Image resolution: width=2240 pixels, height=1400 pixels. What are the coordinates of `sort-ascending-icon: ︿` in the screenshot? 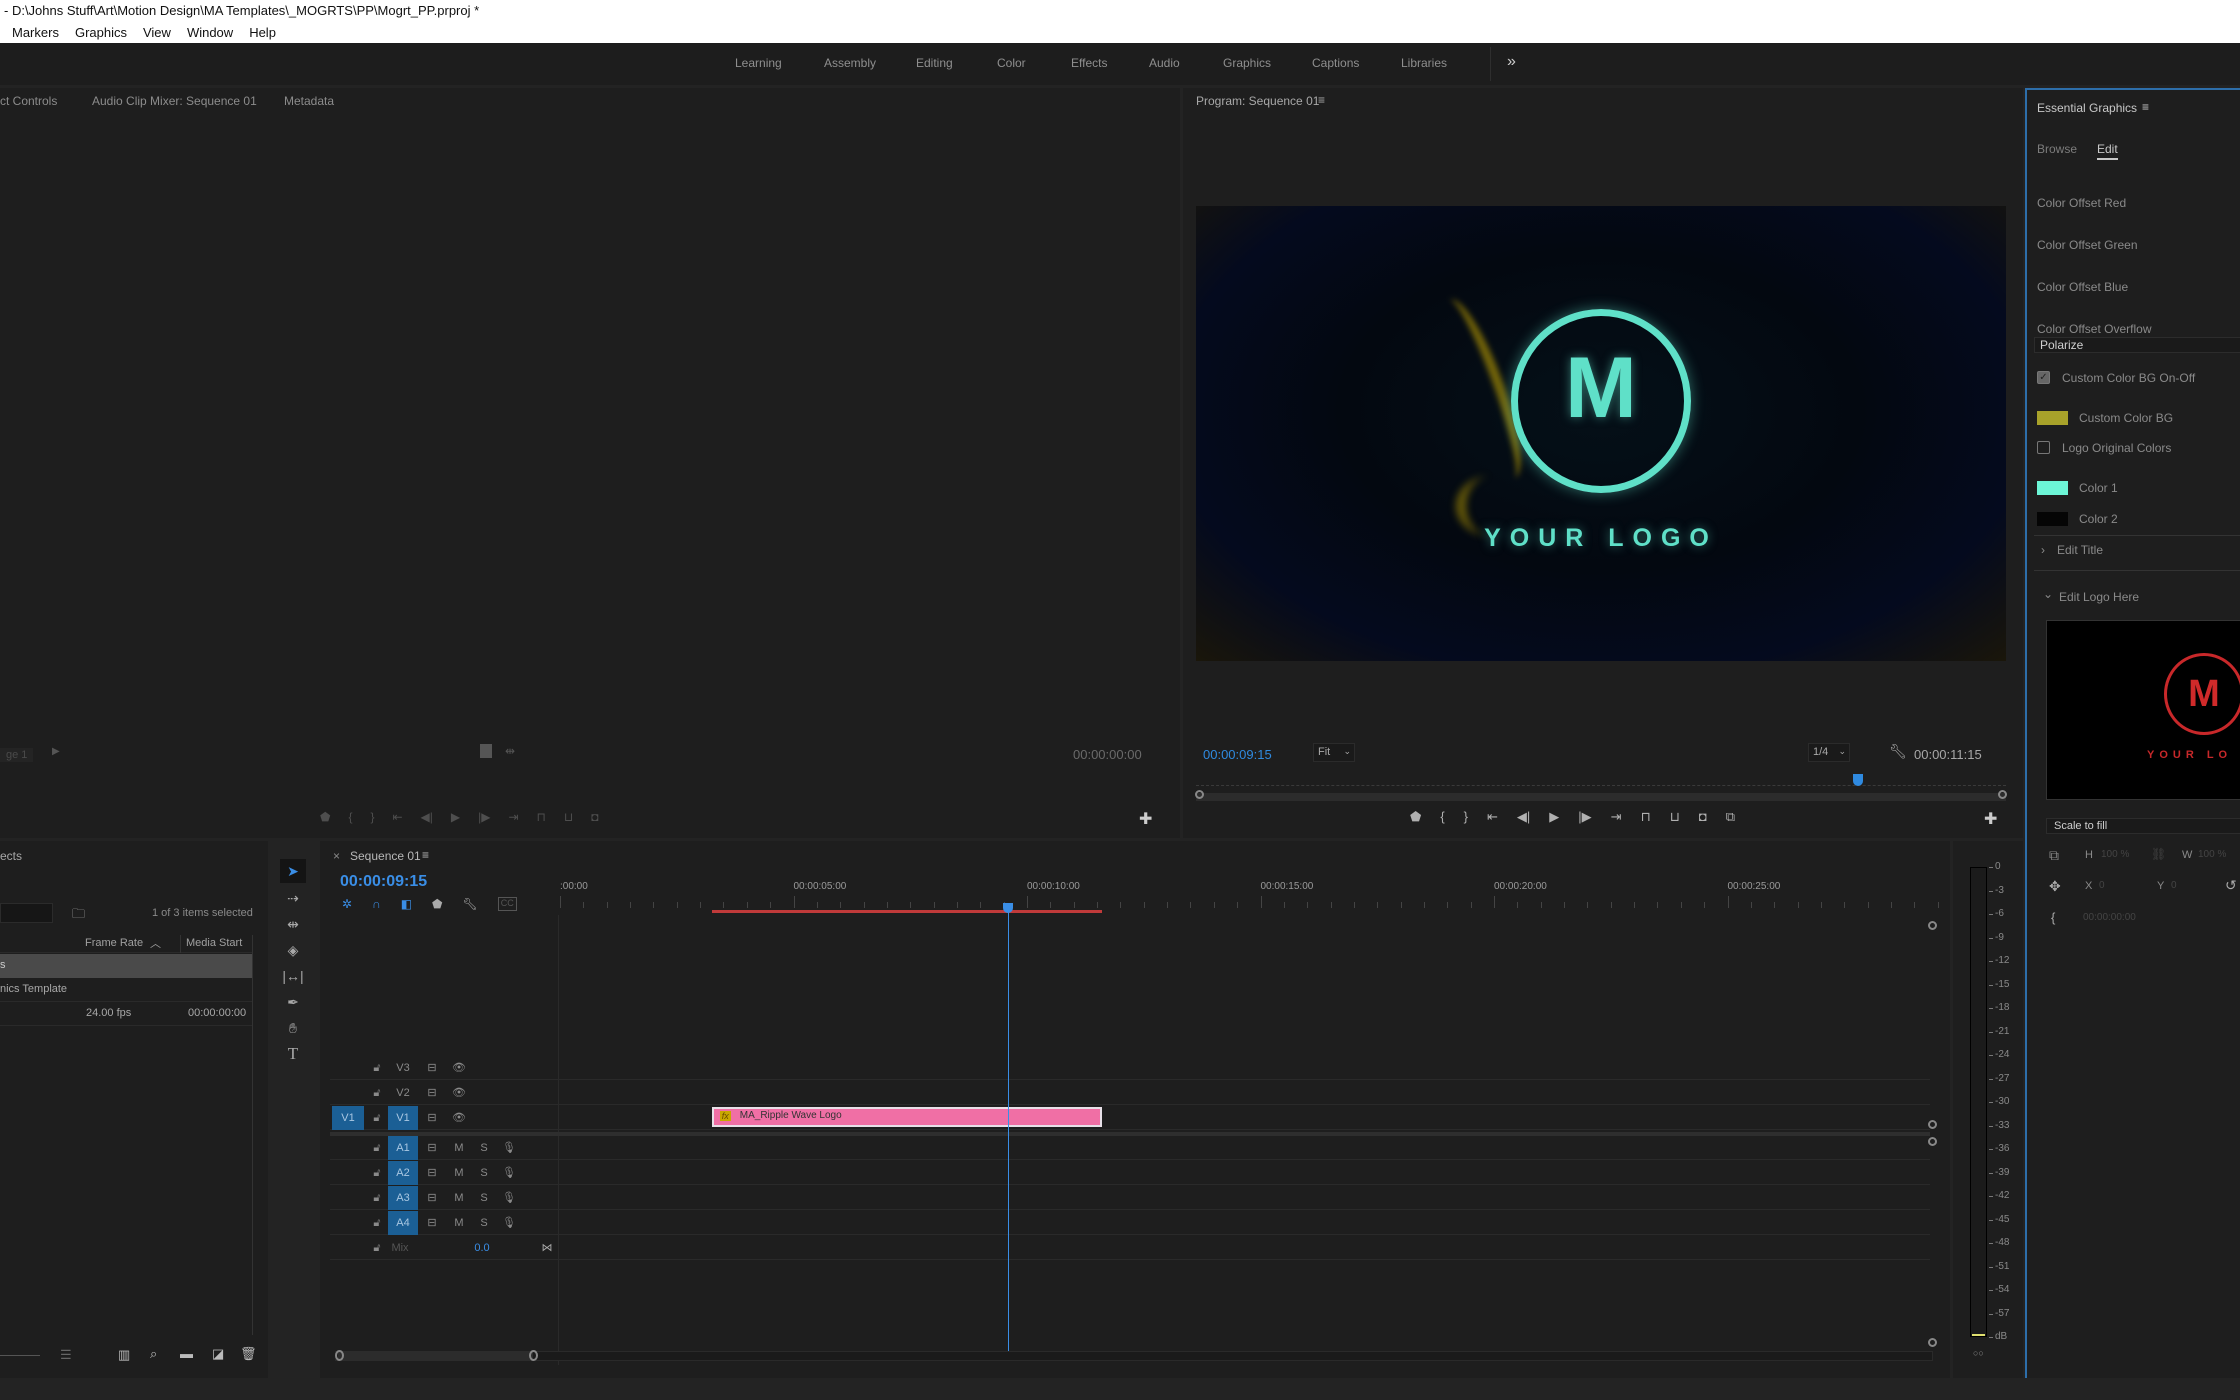 It's located at (155, 943).